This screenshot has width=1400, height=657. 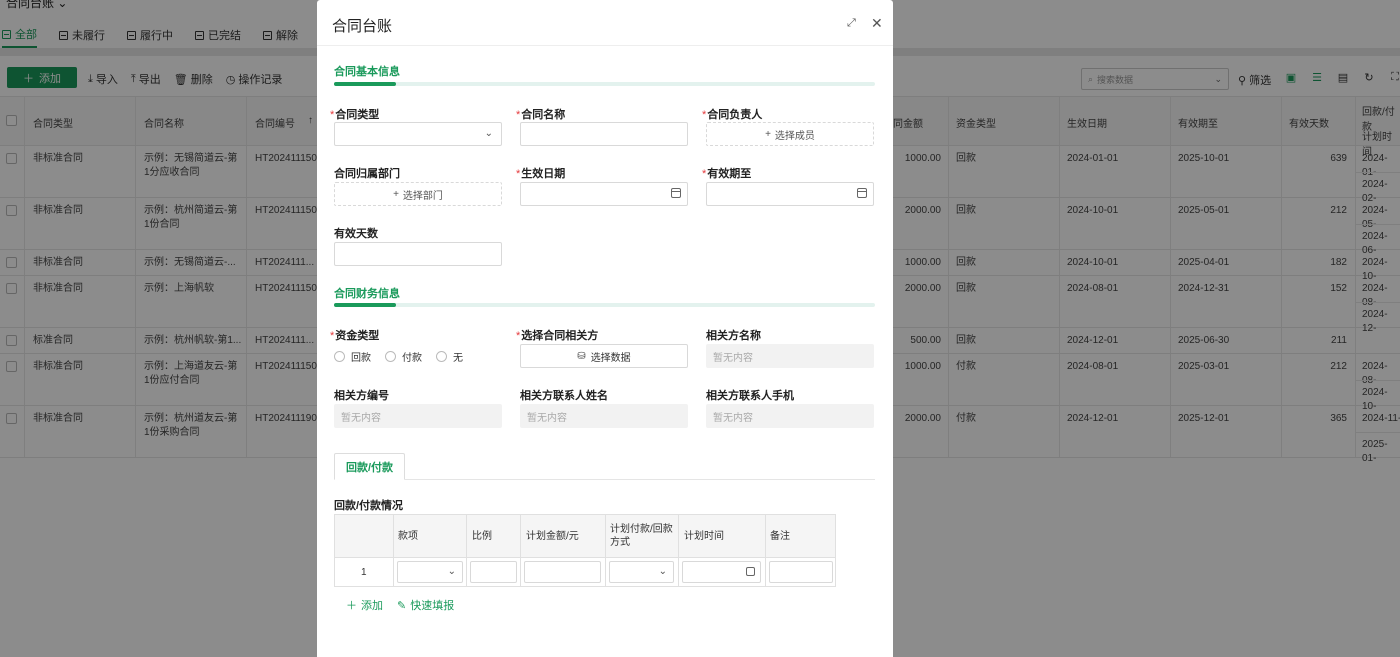 I want to click on payment-amount-input, so click(x=562, y=572).